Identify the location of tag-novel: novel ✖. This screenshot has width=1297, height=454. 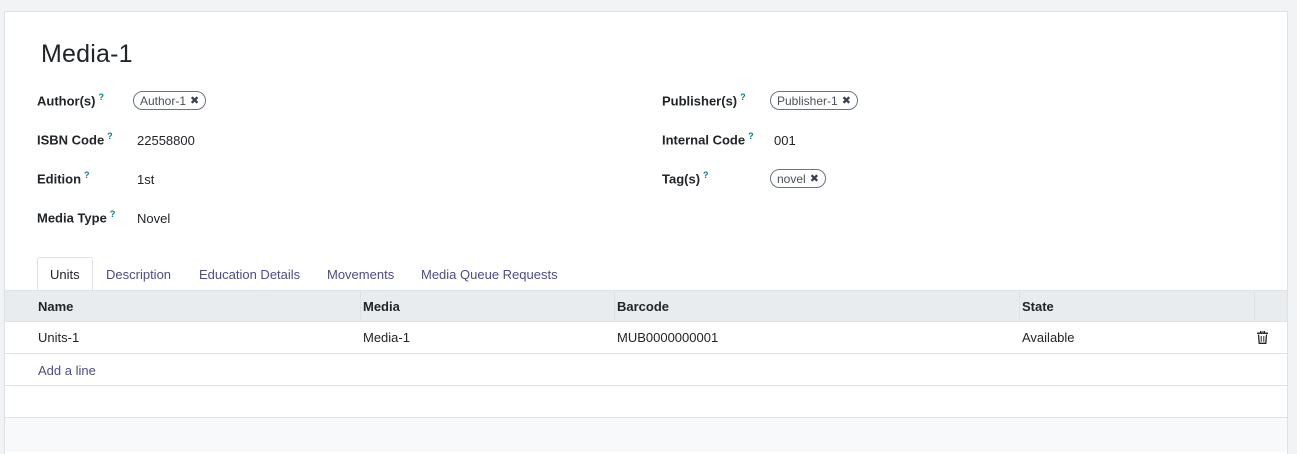
(798, 178).